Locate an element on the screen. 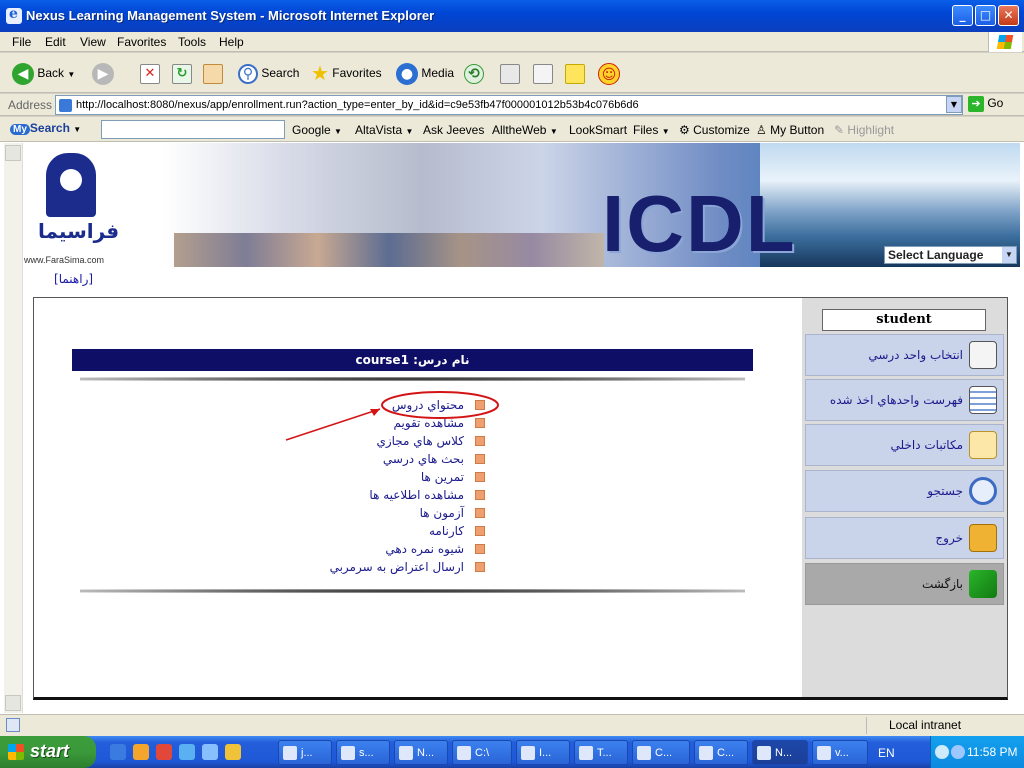  scroll-down-button is located at coordinates (13, 703).